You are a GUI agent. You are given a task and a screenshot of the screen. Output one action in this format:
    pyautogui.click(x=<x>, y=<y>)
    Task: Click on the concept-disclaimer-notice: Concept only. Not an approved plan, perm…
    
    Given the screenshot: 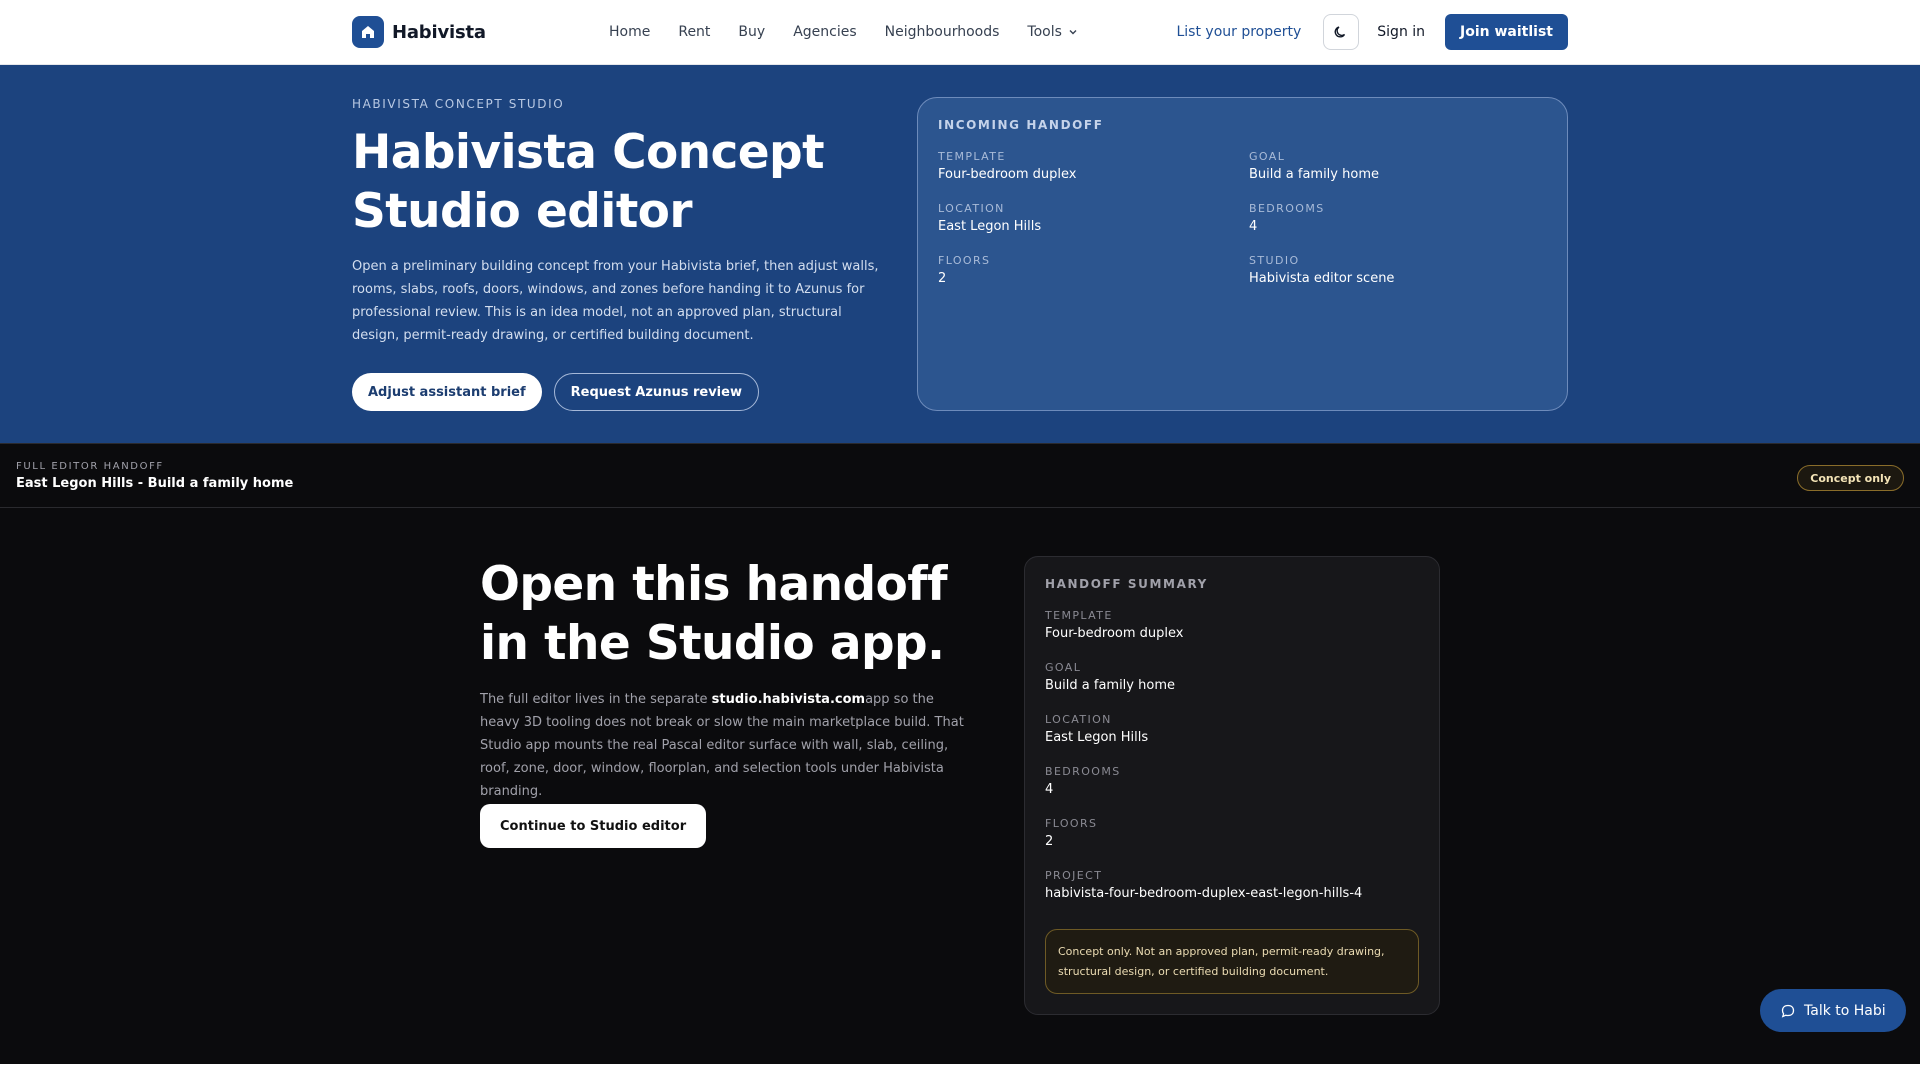 What is the action you would take?
    pyautogui.click(x=1232, y=961)
    